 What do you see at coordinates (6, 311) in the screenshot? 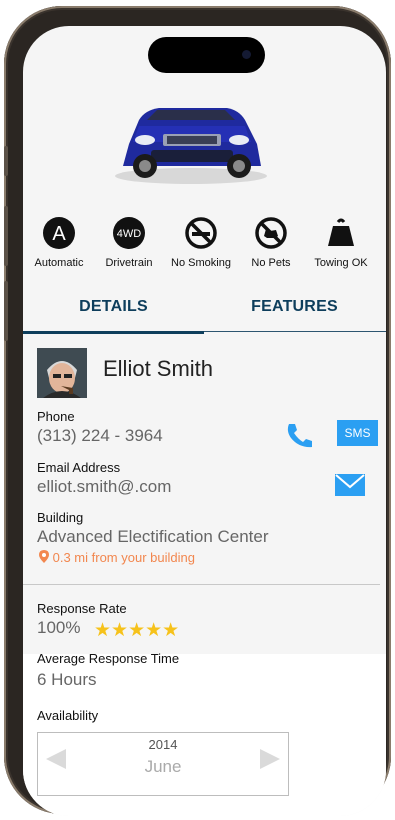
I see `volume-down-button` at bounding box center [6, 311].